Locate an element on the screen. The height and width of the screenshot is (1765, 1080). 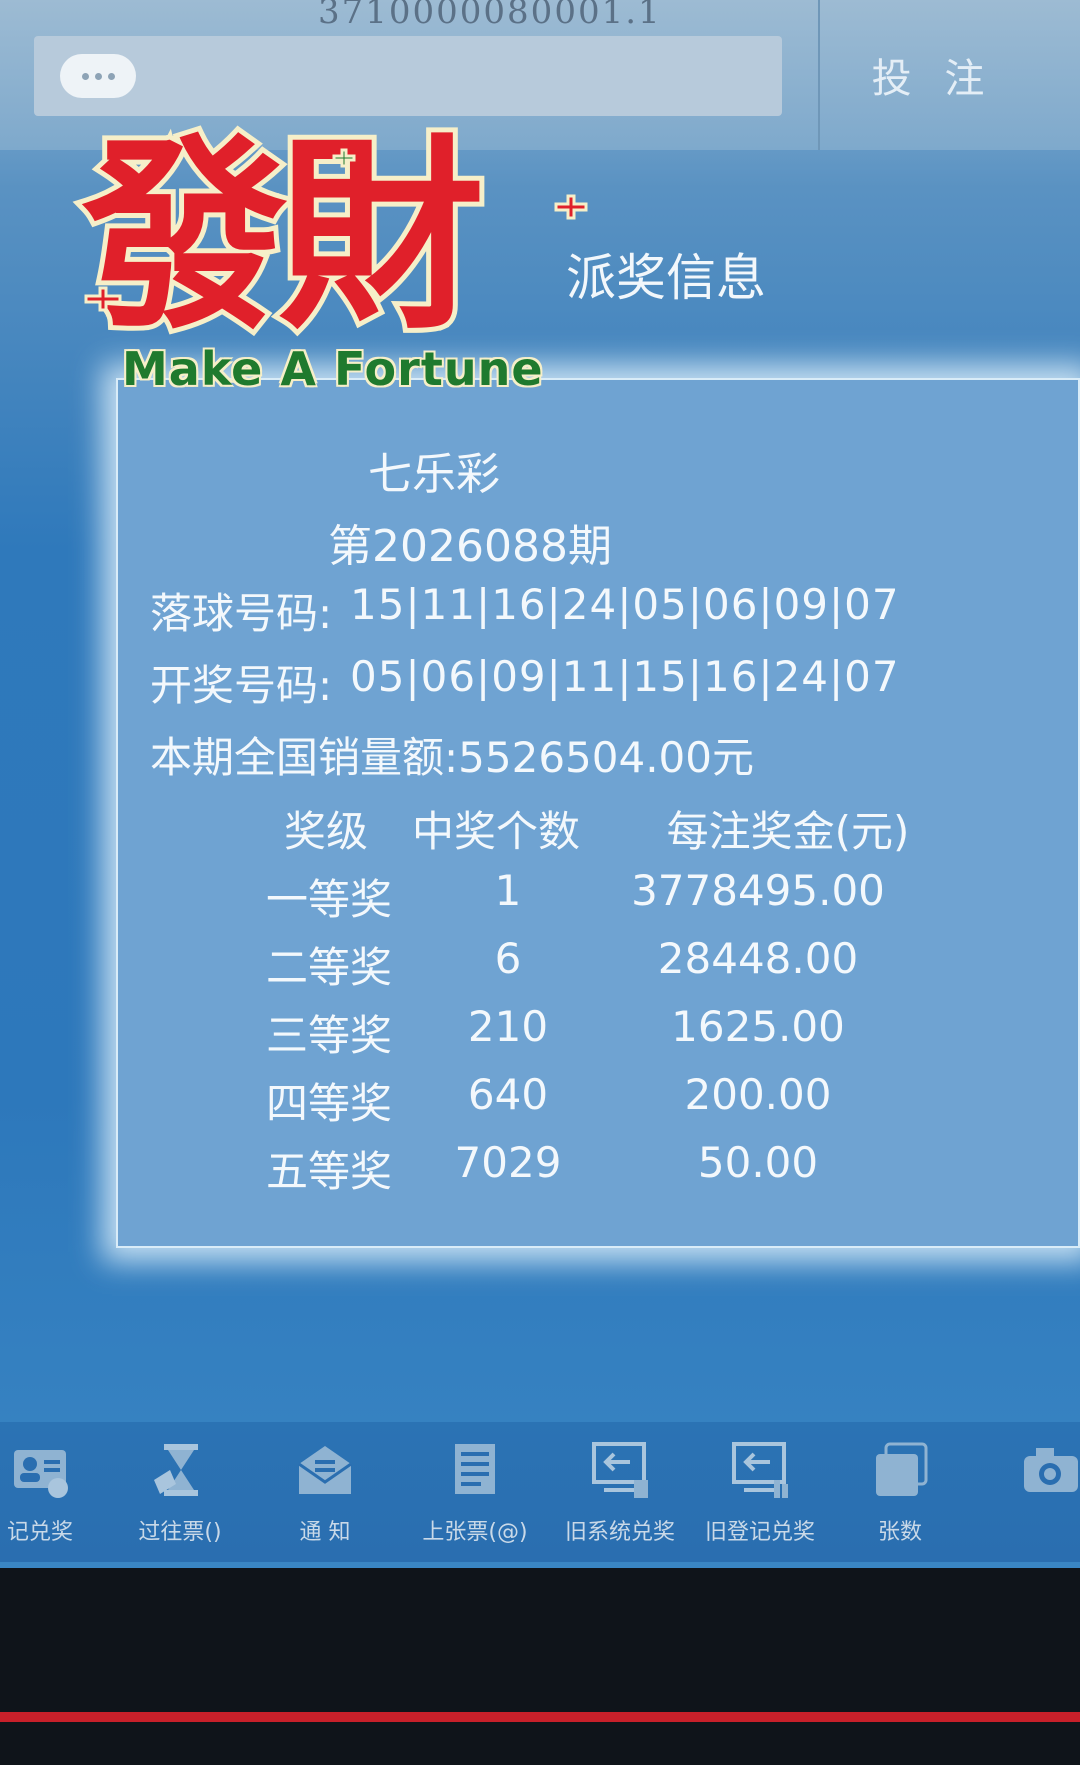
bezel-red-stripe is located at coordinates (540, 1717).